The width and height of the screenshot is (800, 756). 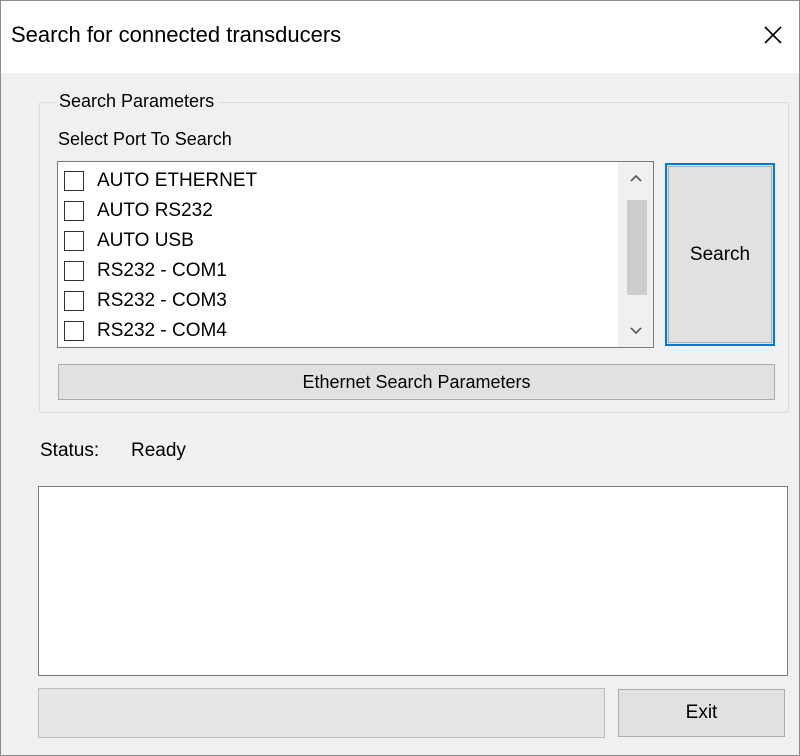 I want to click on search-button: Search, so click(x=720, y=254).